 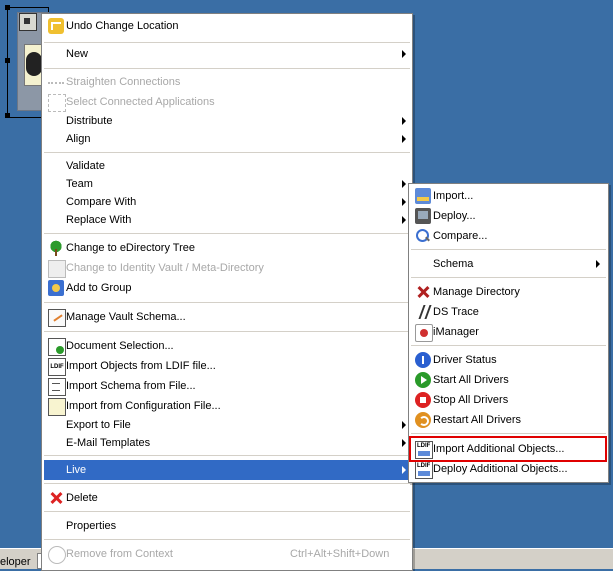 What do you see at coordinates (123, 82) in the screenshot?
I see `menu-item-label: Straighten Connections` at bounding box center [123, 82].